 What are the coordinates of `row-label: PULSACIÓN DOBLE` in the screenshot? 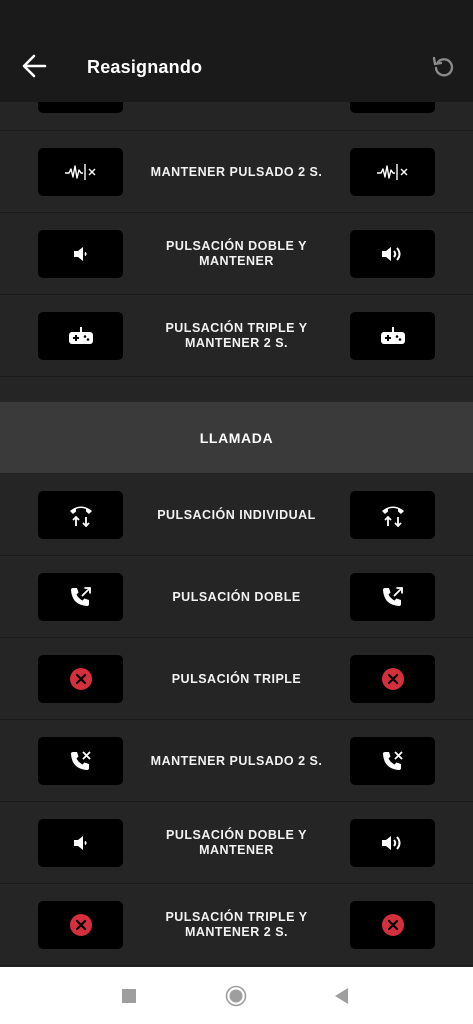 It's located at (236, 596).